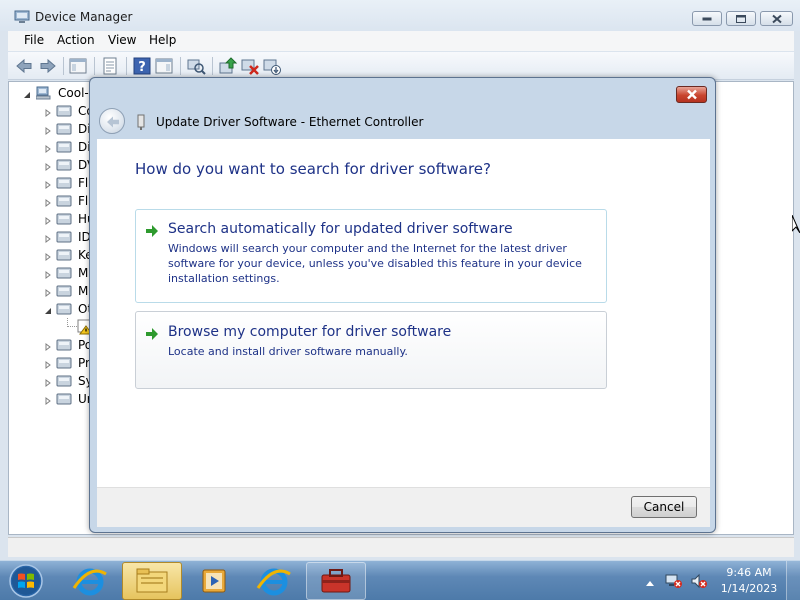  What do you see at coordinates (400, 15) in the screenshot?
I see `title-bar: Device Manager` at bounding box center [400, 15].